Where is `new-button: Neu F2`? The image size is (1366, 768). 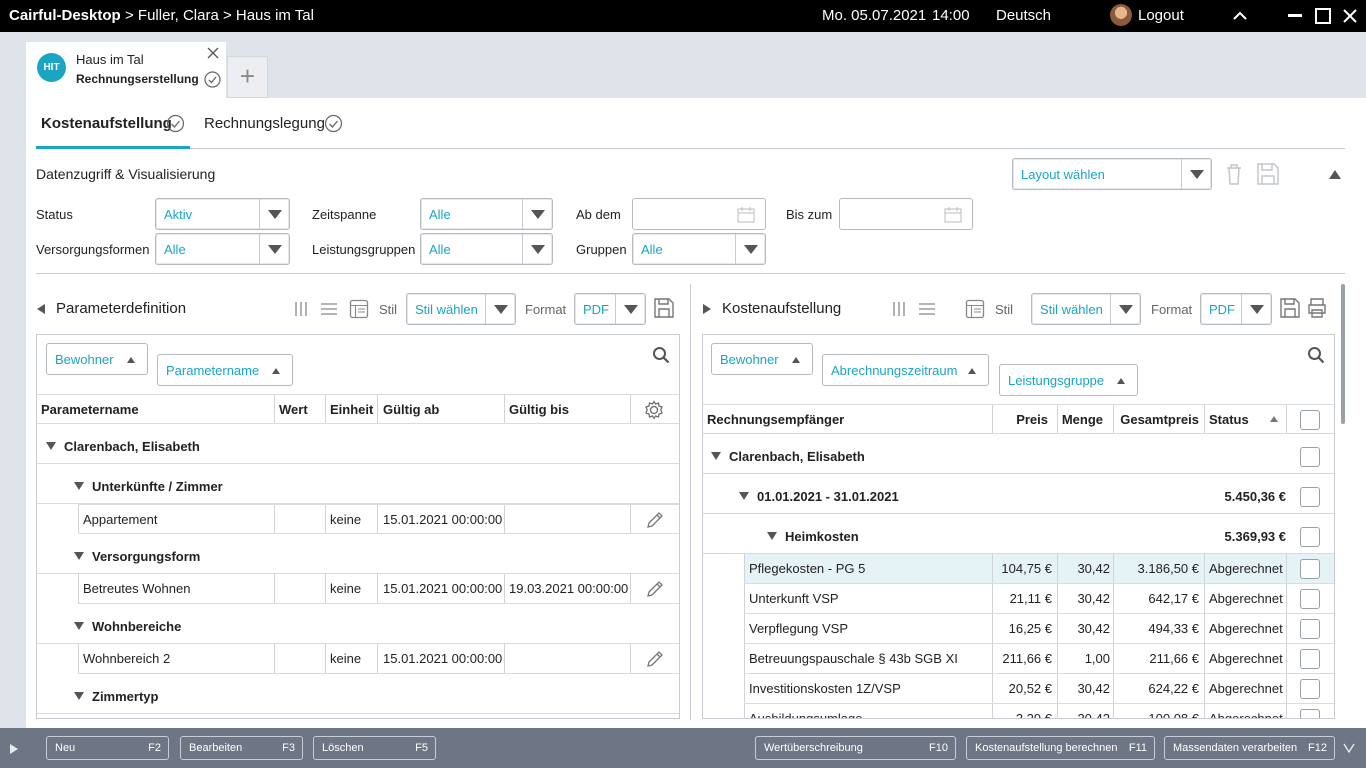
new-button: Neu F2 is located at coordinates (107, 748).